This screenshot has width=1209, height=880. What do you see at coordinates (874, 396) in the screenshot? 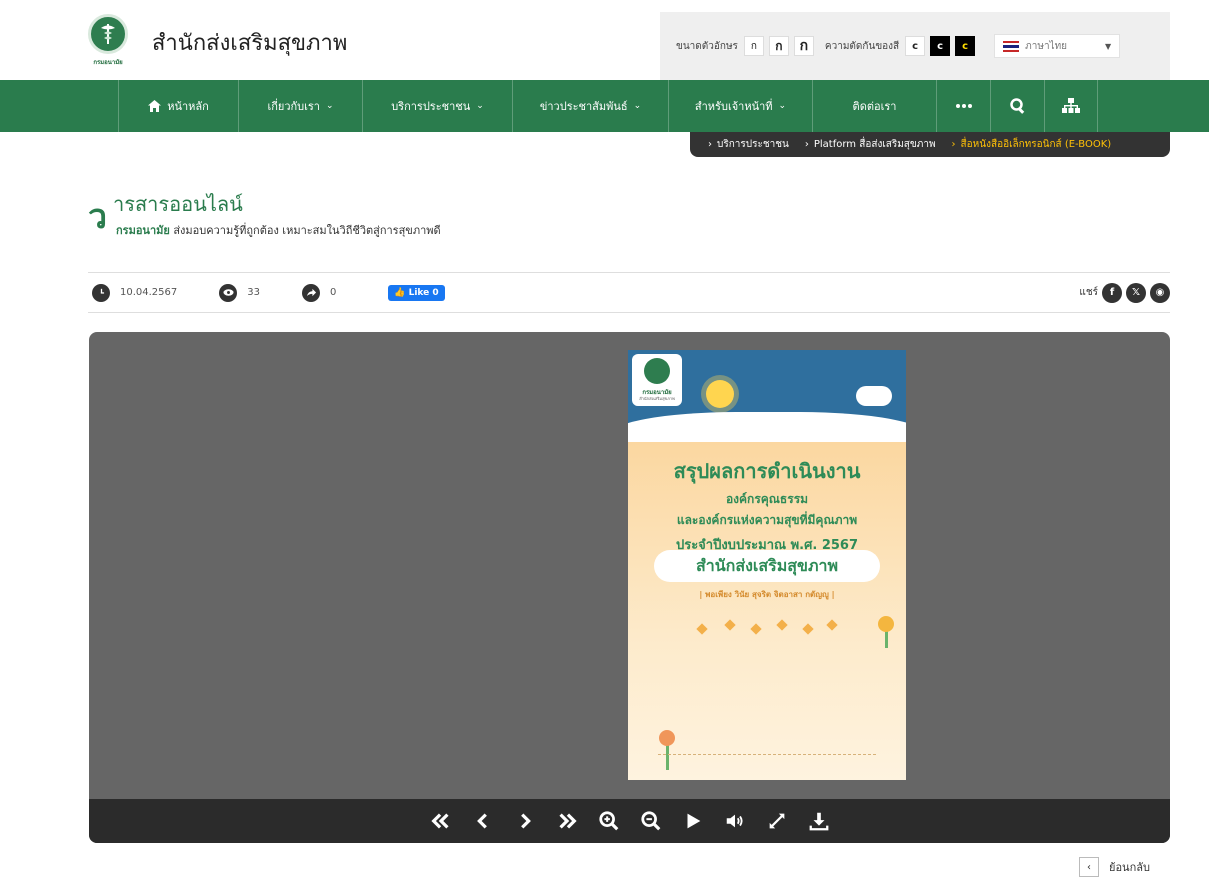
I see `cloud-illustration` at bounding box center [874, 396].